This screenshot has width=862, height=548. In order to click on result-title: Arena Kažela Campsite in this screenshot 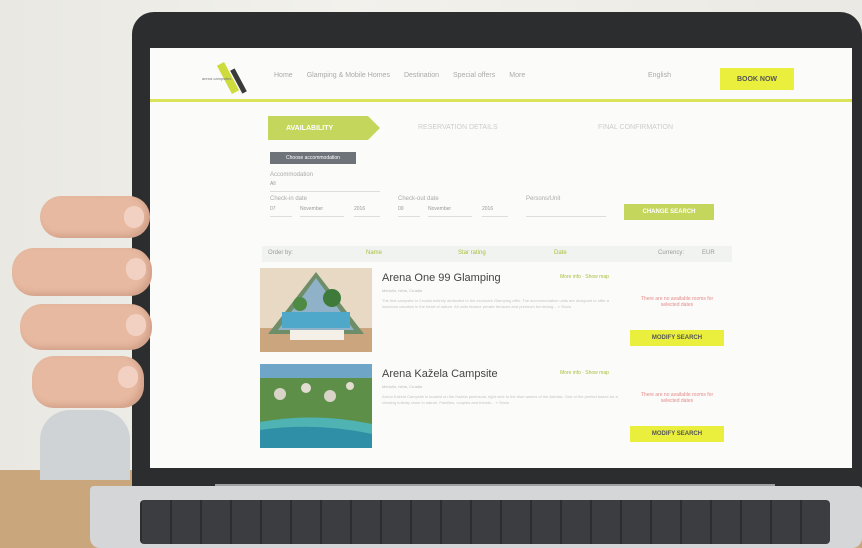, I will do `click(440, 374)`.